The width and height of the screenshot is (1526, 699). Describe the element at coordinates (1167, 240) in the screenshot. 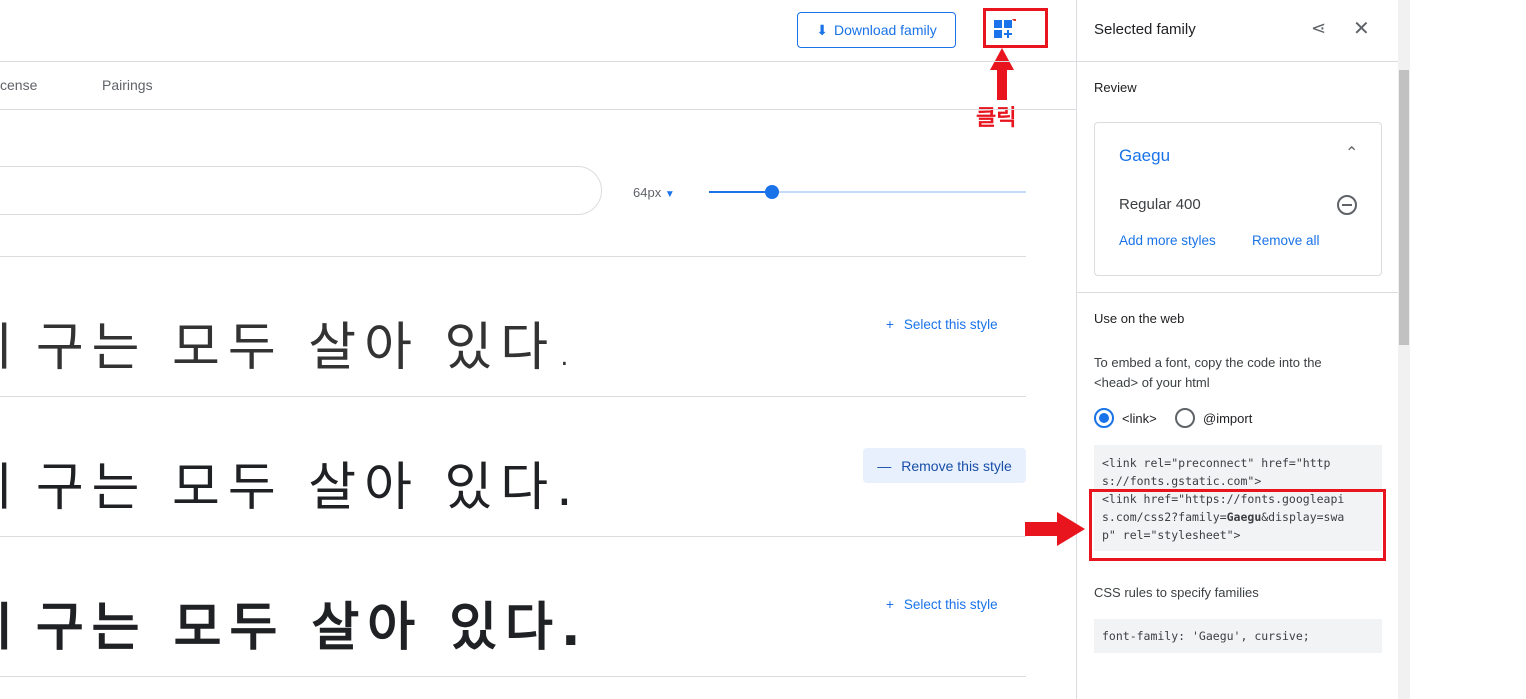

I see `add-more-styles-link: Add more styles` at that location.